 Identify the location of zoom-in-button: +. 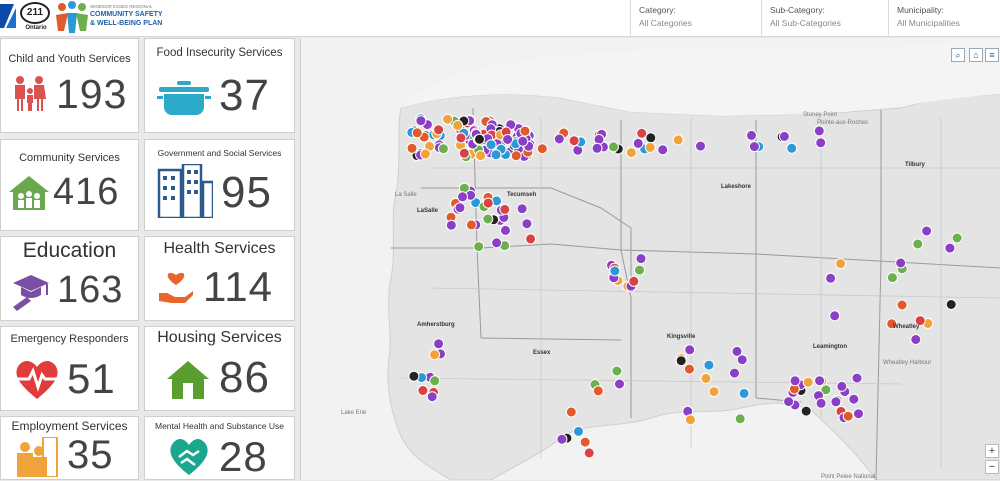
(992, 451).